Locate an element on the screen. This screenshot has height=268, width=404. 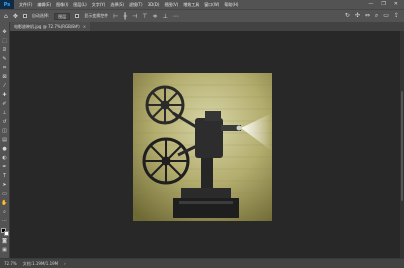
hand-tool-icon: ✋ is located at coordinates (5, 203).